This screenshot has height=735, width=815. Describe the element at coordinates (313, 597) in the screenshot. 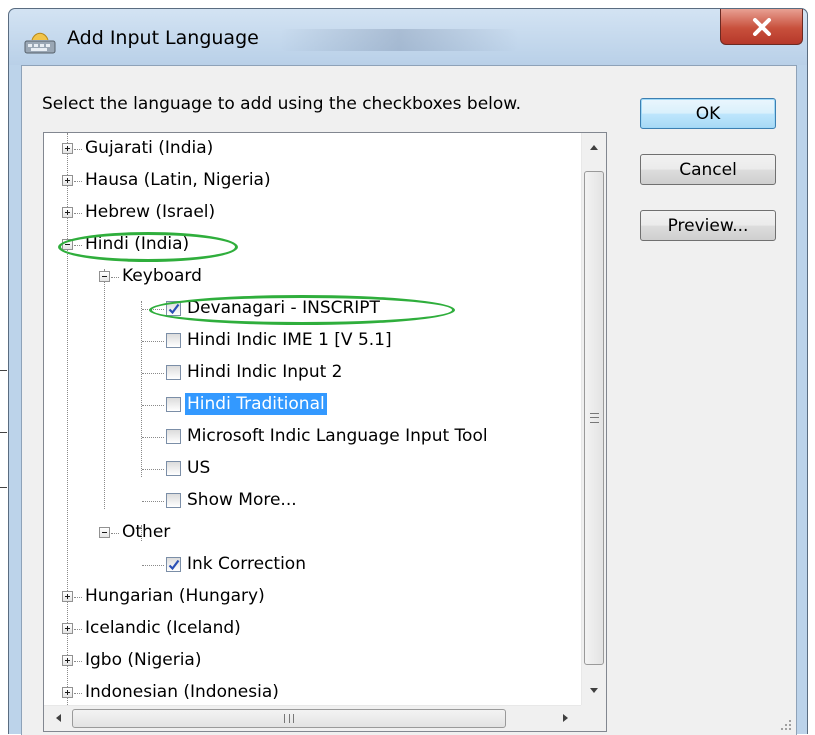

I see `tree-row-hungarian: Hungarian (Hungary)` at that location.